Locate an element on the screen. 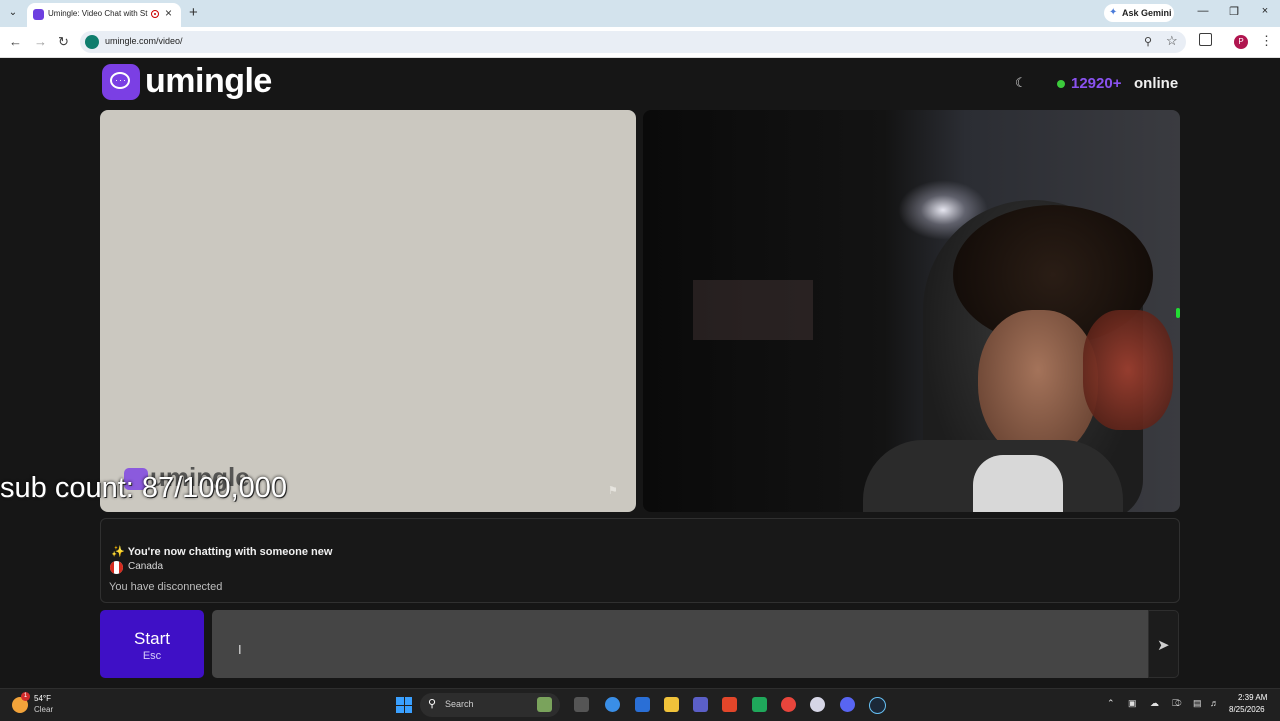 The width and height of the screenshot is (1280, 721). start-label: Start is located at coordinates (152, 638).